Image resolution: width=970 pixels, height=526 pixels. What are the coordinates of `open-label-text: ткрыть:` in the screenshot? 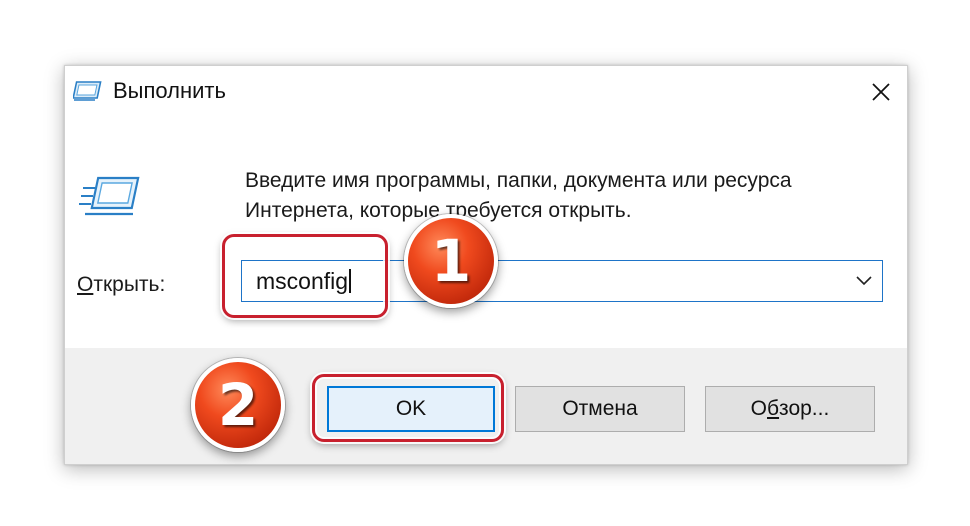 It's located at (129, 284).